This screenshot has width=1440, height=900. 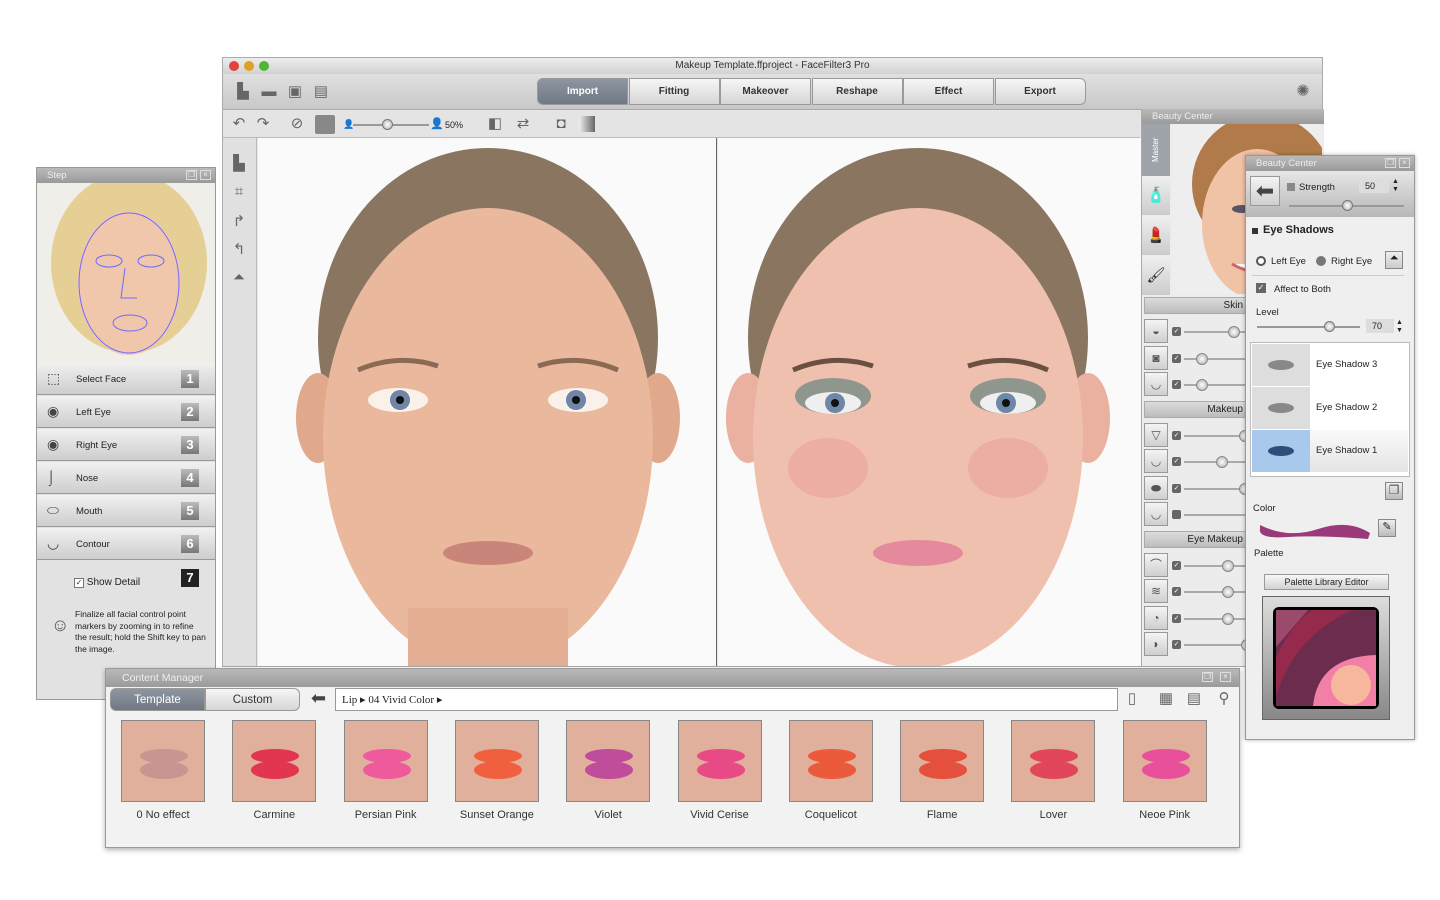 I want to click on swap-view-icon: ⇄, so click(x=523, y=124).